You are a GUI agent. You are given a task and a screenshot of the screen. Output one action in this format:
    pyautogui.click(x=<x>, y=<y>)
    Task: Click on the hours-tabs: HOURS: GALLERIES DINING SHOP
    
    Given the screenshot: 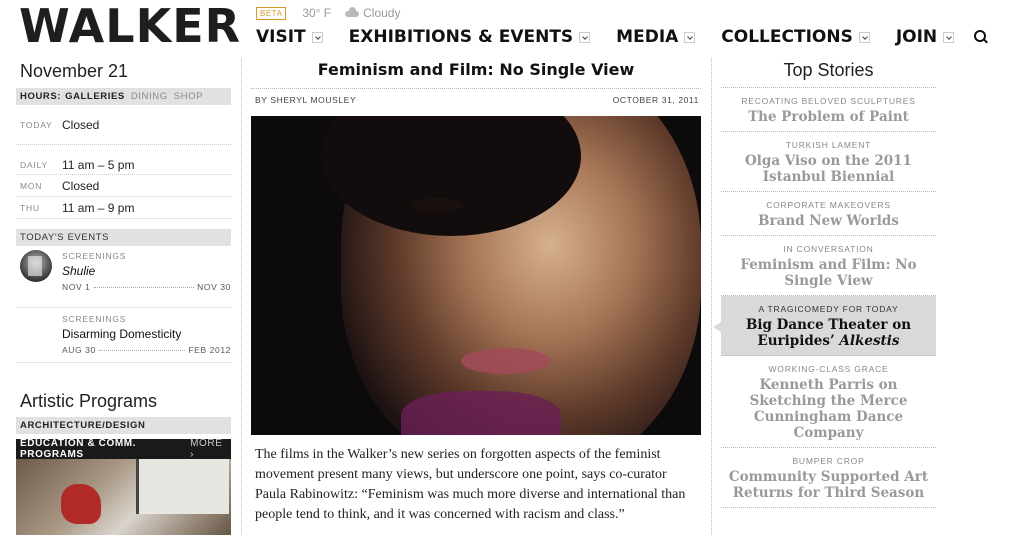 What is the action you would take?
    pyautogui.click(x=123, y=96)
    